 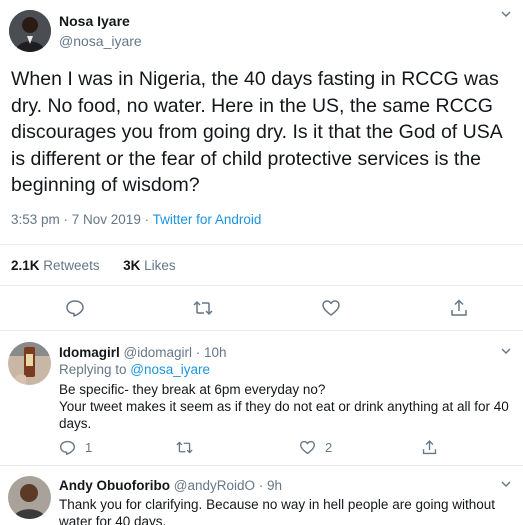 I want to click on reply-button: 1, so click(x=75, y=447).